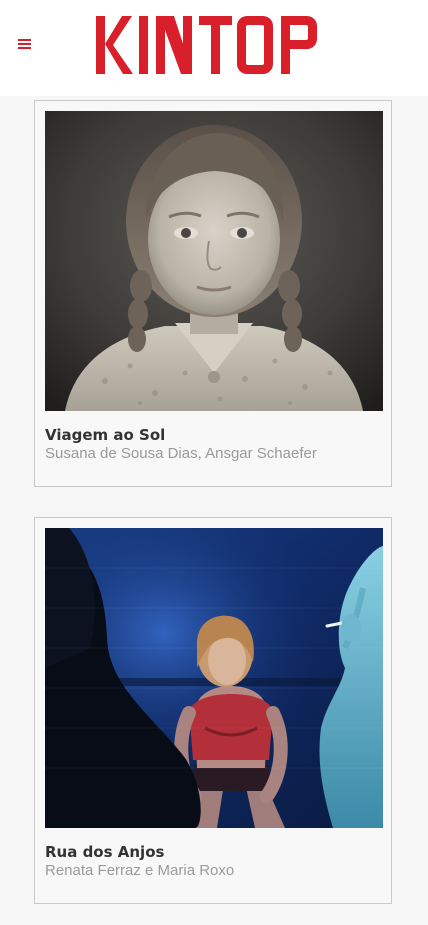  I want to click on site-logo, so click(212, 47).